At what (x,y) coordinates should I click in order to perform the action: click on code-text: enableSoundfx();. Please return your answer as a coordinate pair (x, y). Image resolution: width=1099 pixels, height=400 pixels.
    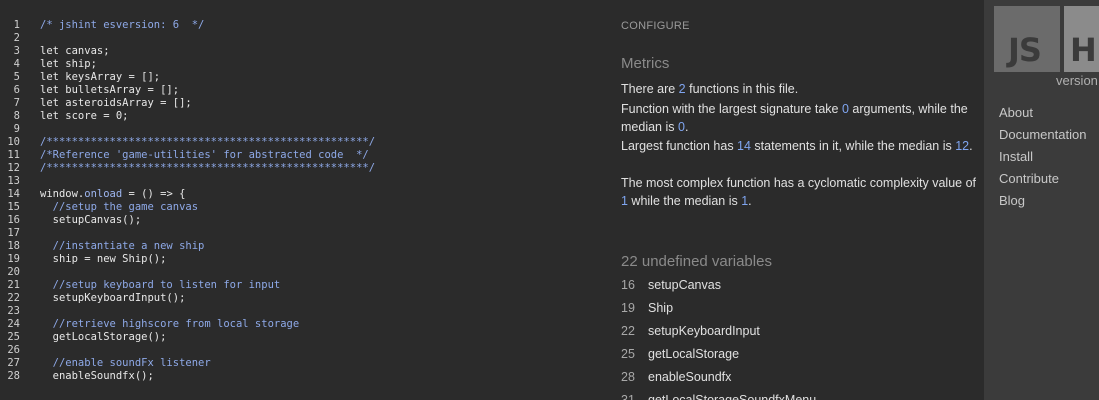
    Looking at the image, I should click on (97, 376).